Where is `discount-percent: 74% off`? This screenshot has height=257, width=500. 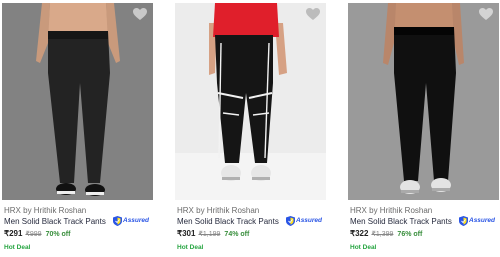
discount-percent: 74% off is located at coordinates (237, 234).